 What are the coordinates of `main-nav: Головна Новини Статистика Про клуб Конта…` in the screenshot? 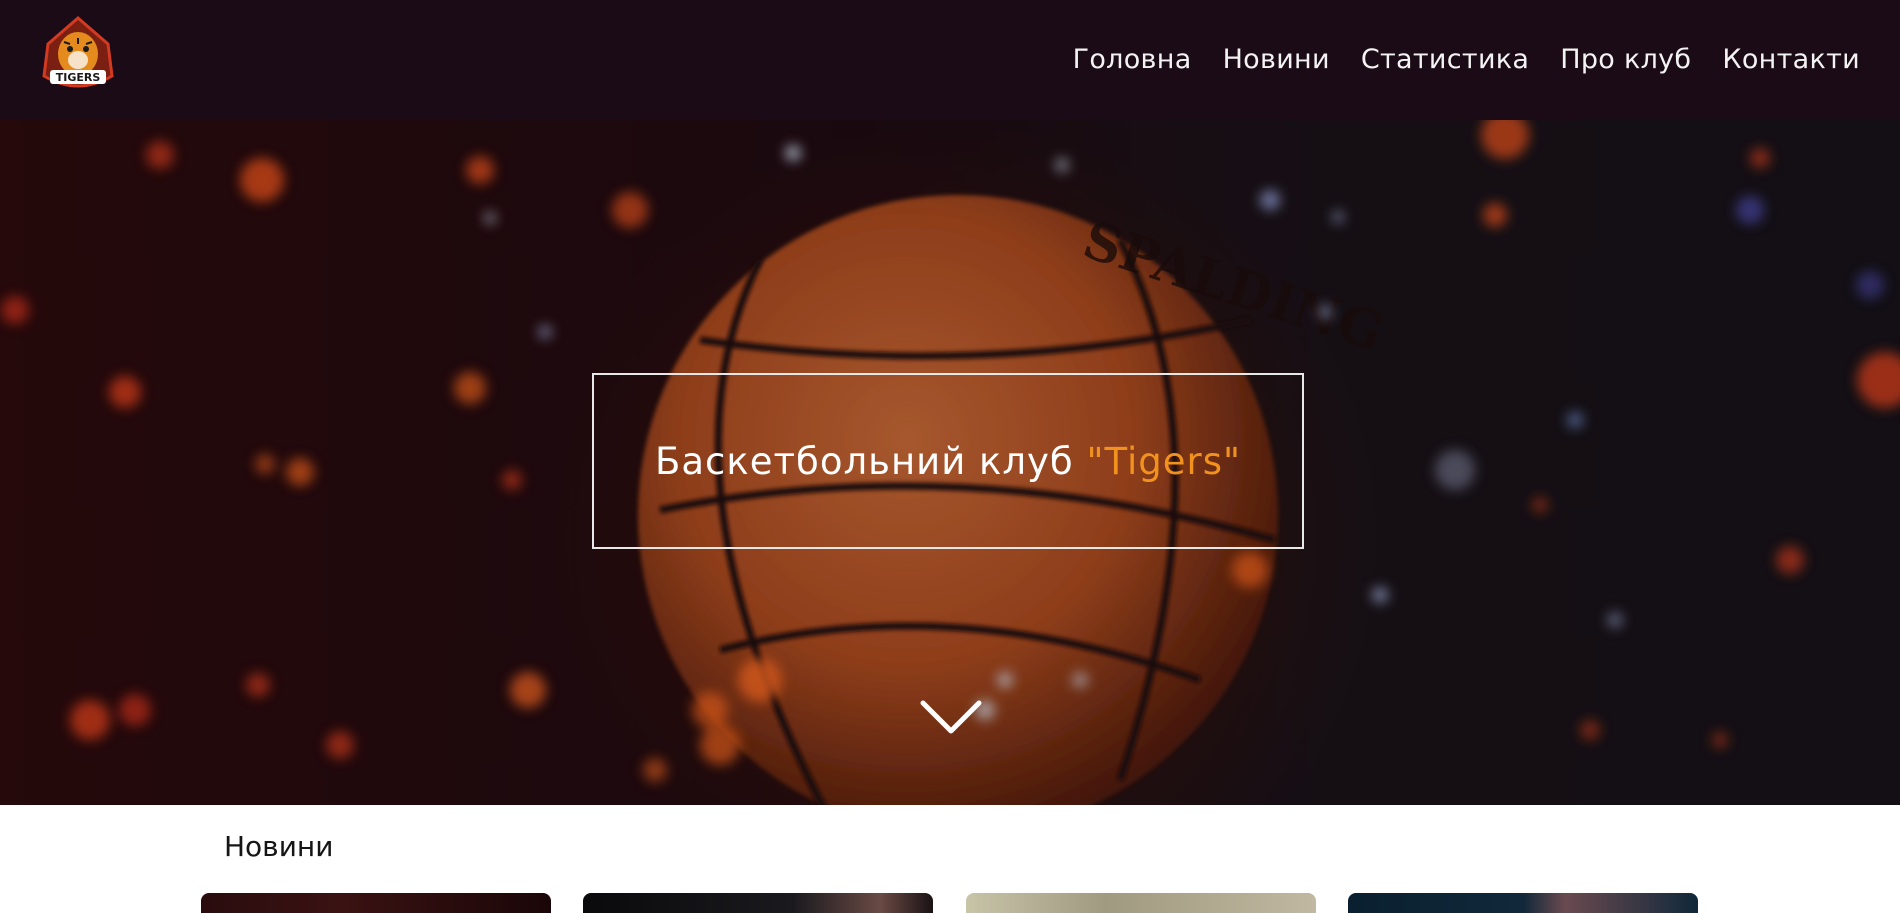 It's located at (1466, 60).